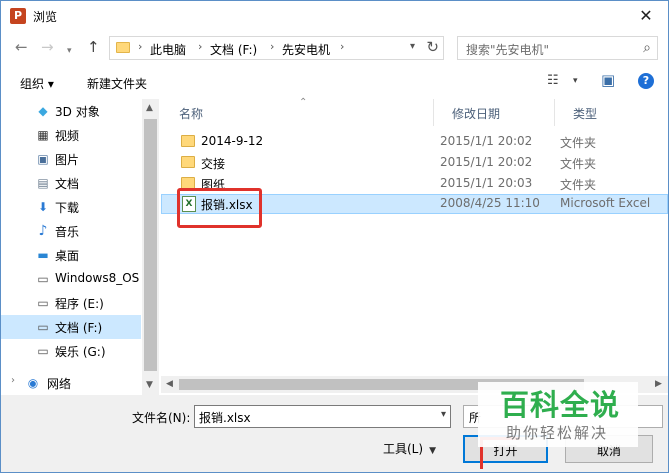 This screenshot has height=473, width=669. What do you see at coordinates (43, 111) in the screenshot?
I see `cube-icon: ◆` at bounding box center [43, 111].